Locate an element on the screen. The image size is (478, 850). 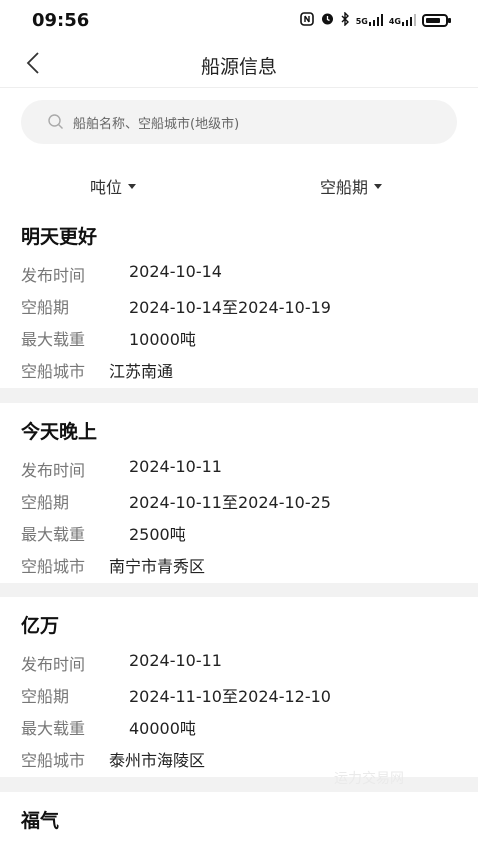
watermark: 运力交易网 is located at coordinates (369, 779).